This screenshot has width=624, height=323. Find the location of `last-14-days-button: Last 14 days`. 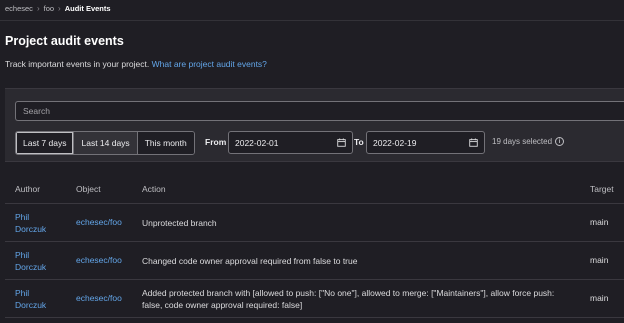

last-14-days-button: Last 14 days is located at coordinates (106, 143).